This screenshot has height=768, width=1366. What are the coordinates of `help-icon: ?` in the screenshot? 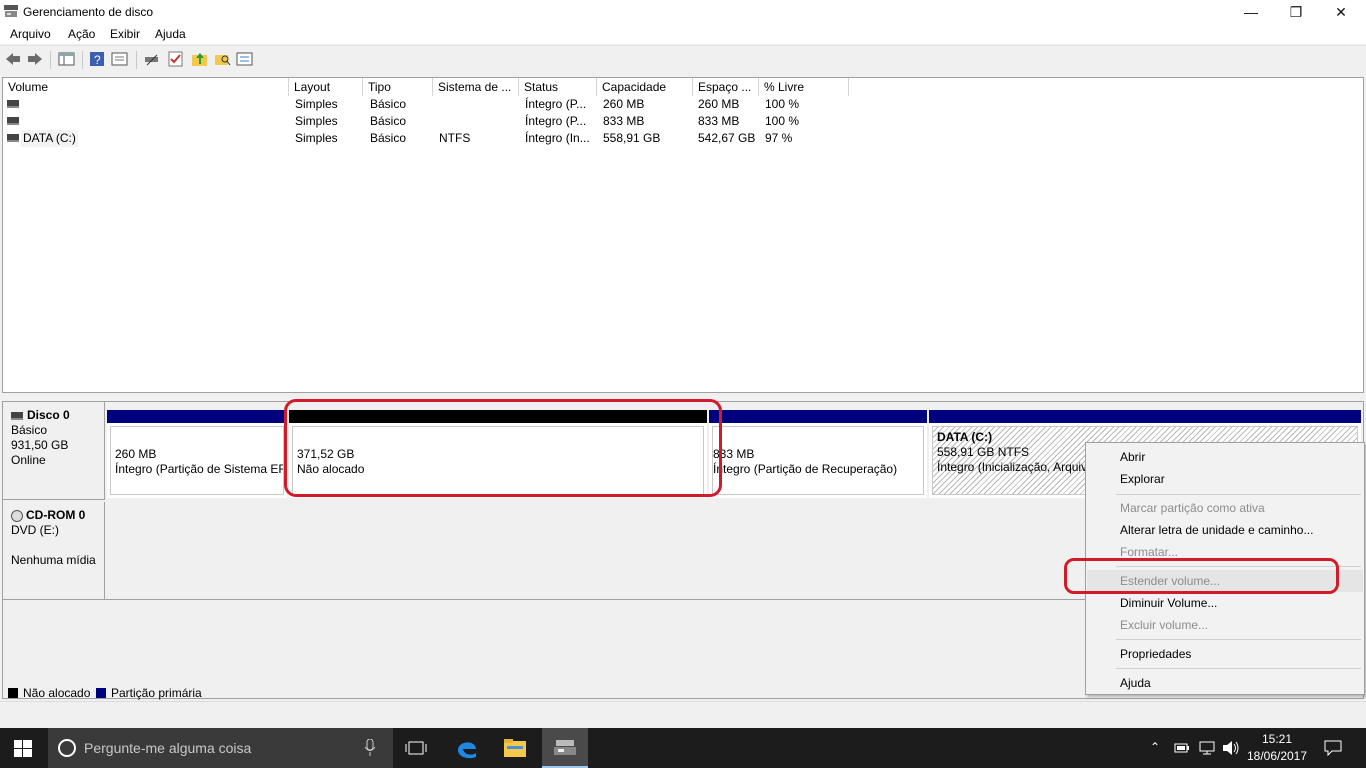 It's located at (98, 59).